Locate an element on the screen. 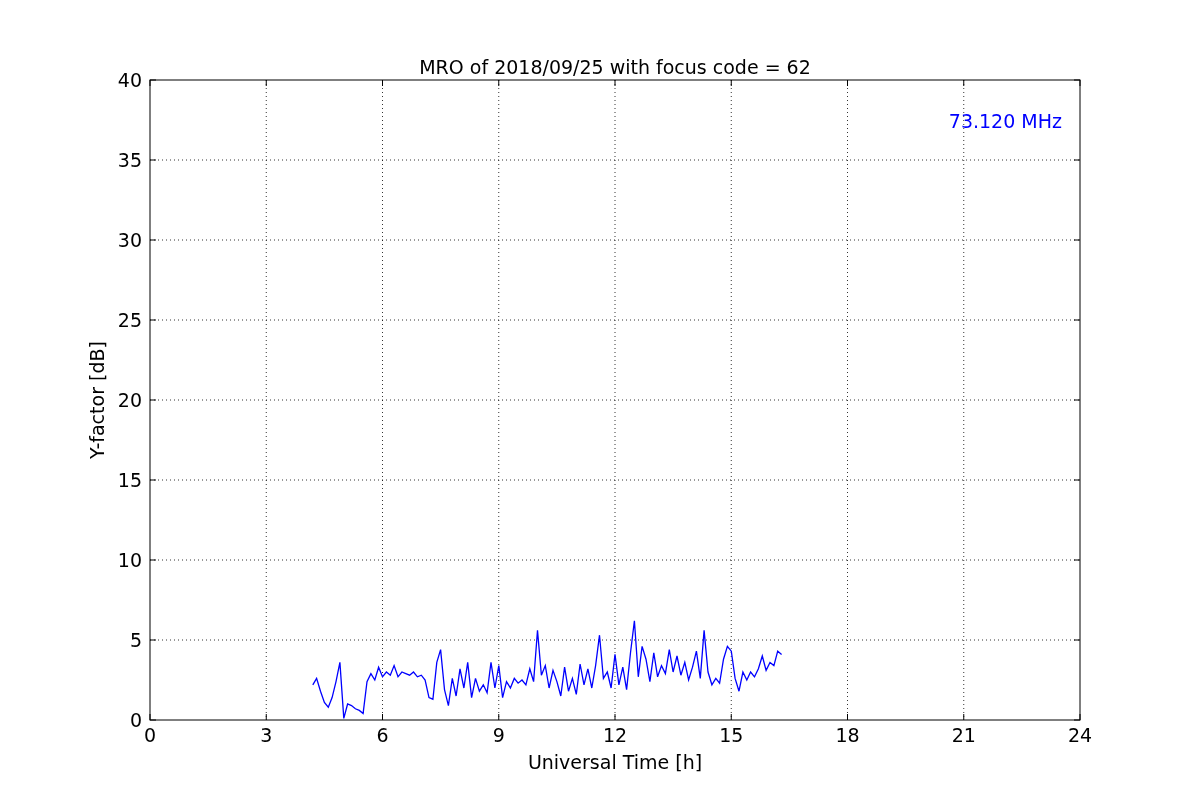 This screenshot has height=800, width=1200. tick-label: 20 is located at coordinates (129, 400).